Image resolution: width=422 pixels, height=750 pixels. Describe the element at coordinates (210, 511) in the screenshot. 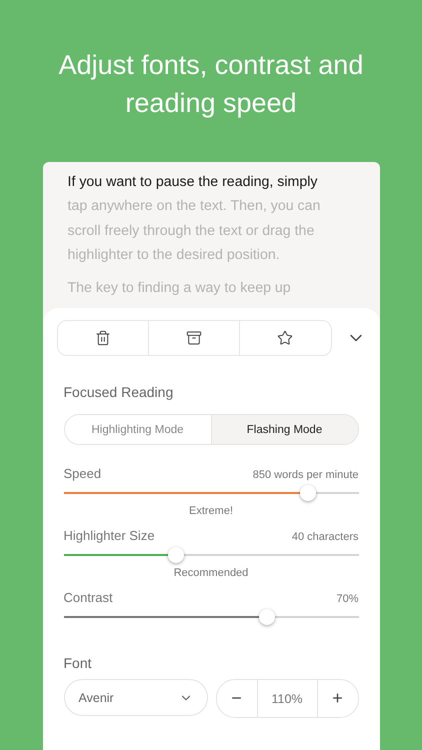

I see `slider-note: Extreme!` at that location.